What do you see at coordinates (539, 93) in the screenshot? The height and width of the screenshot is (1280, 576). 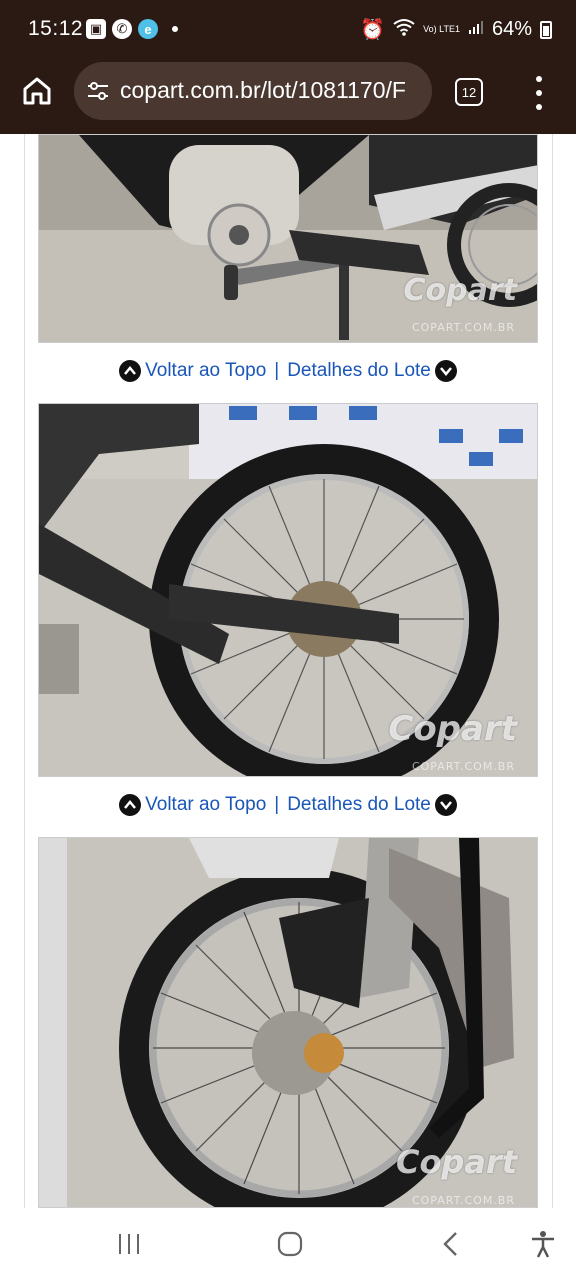 I see `more-vert-icon` at bounding box center [539, 93].